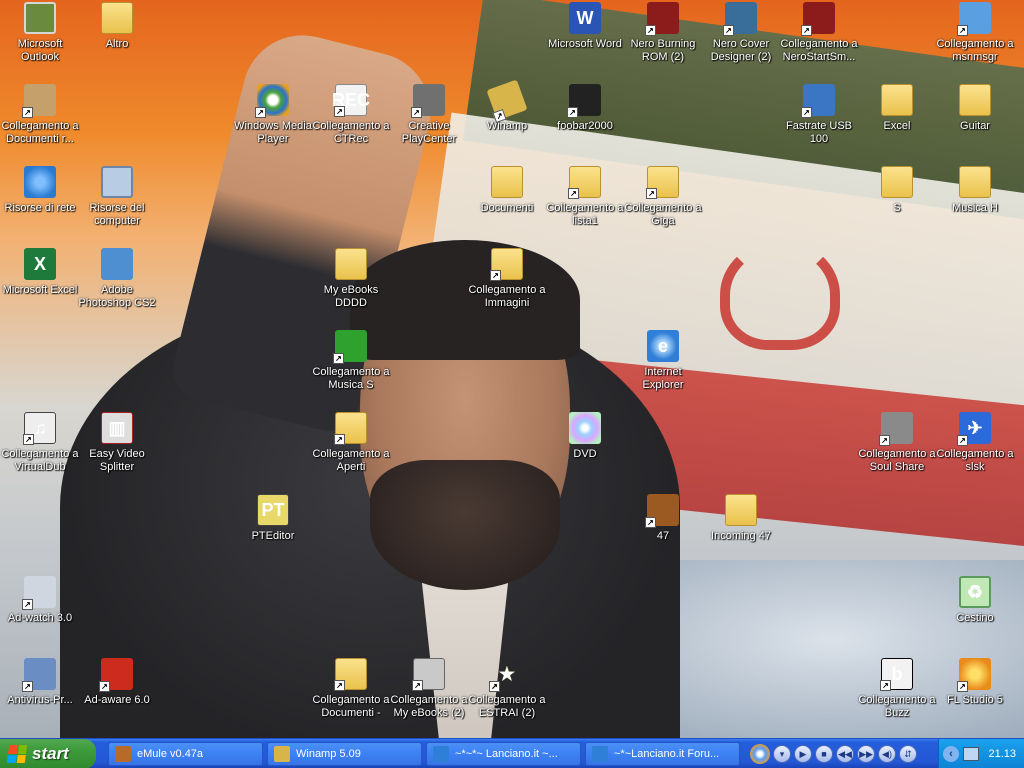  What do you see at coordinates (465, 525) in the screenshot?
I see `wallpaper-person-beard` at bounding box center [465, 525].